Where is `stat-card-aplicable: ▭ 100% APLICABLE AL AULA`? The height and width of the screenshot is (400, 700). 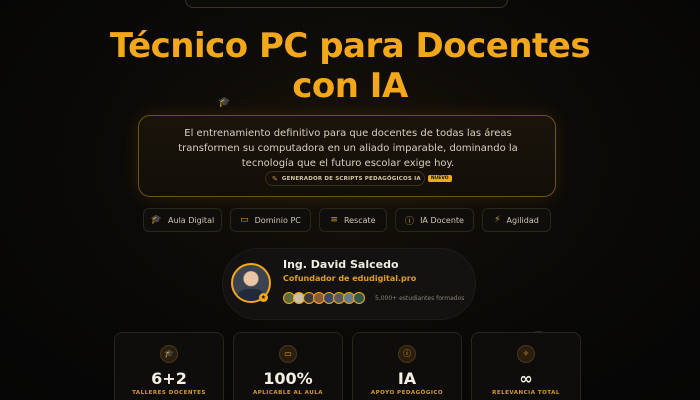
stat-card-aplicable: ▭ 100% APLICABLE AL AULA is located at coordinates (288, 366).